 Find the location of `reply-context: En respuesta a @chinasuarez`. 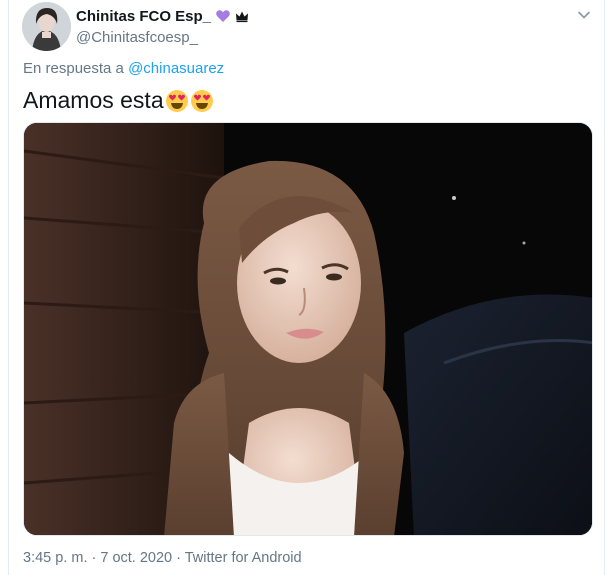

reply-context: En respuesta a @chinasuarez is located at coordinates (123, 68).